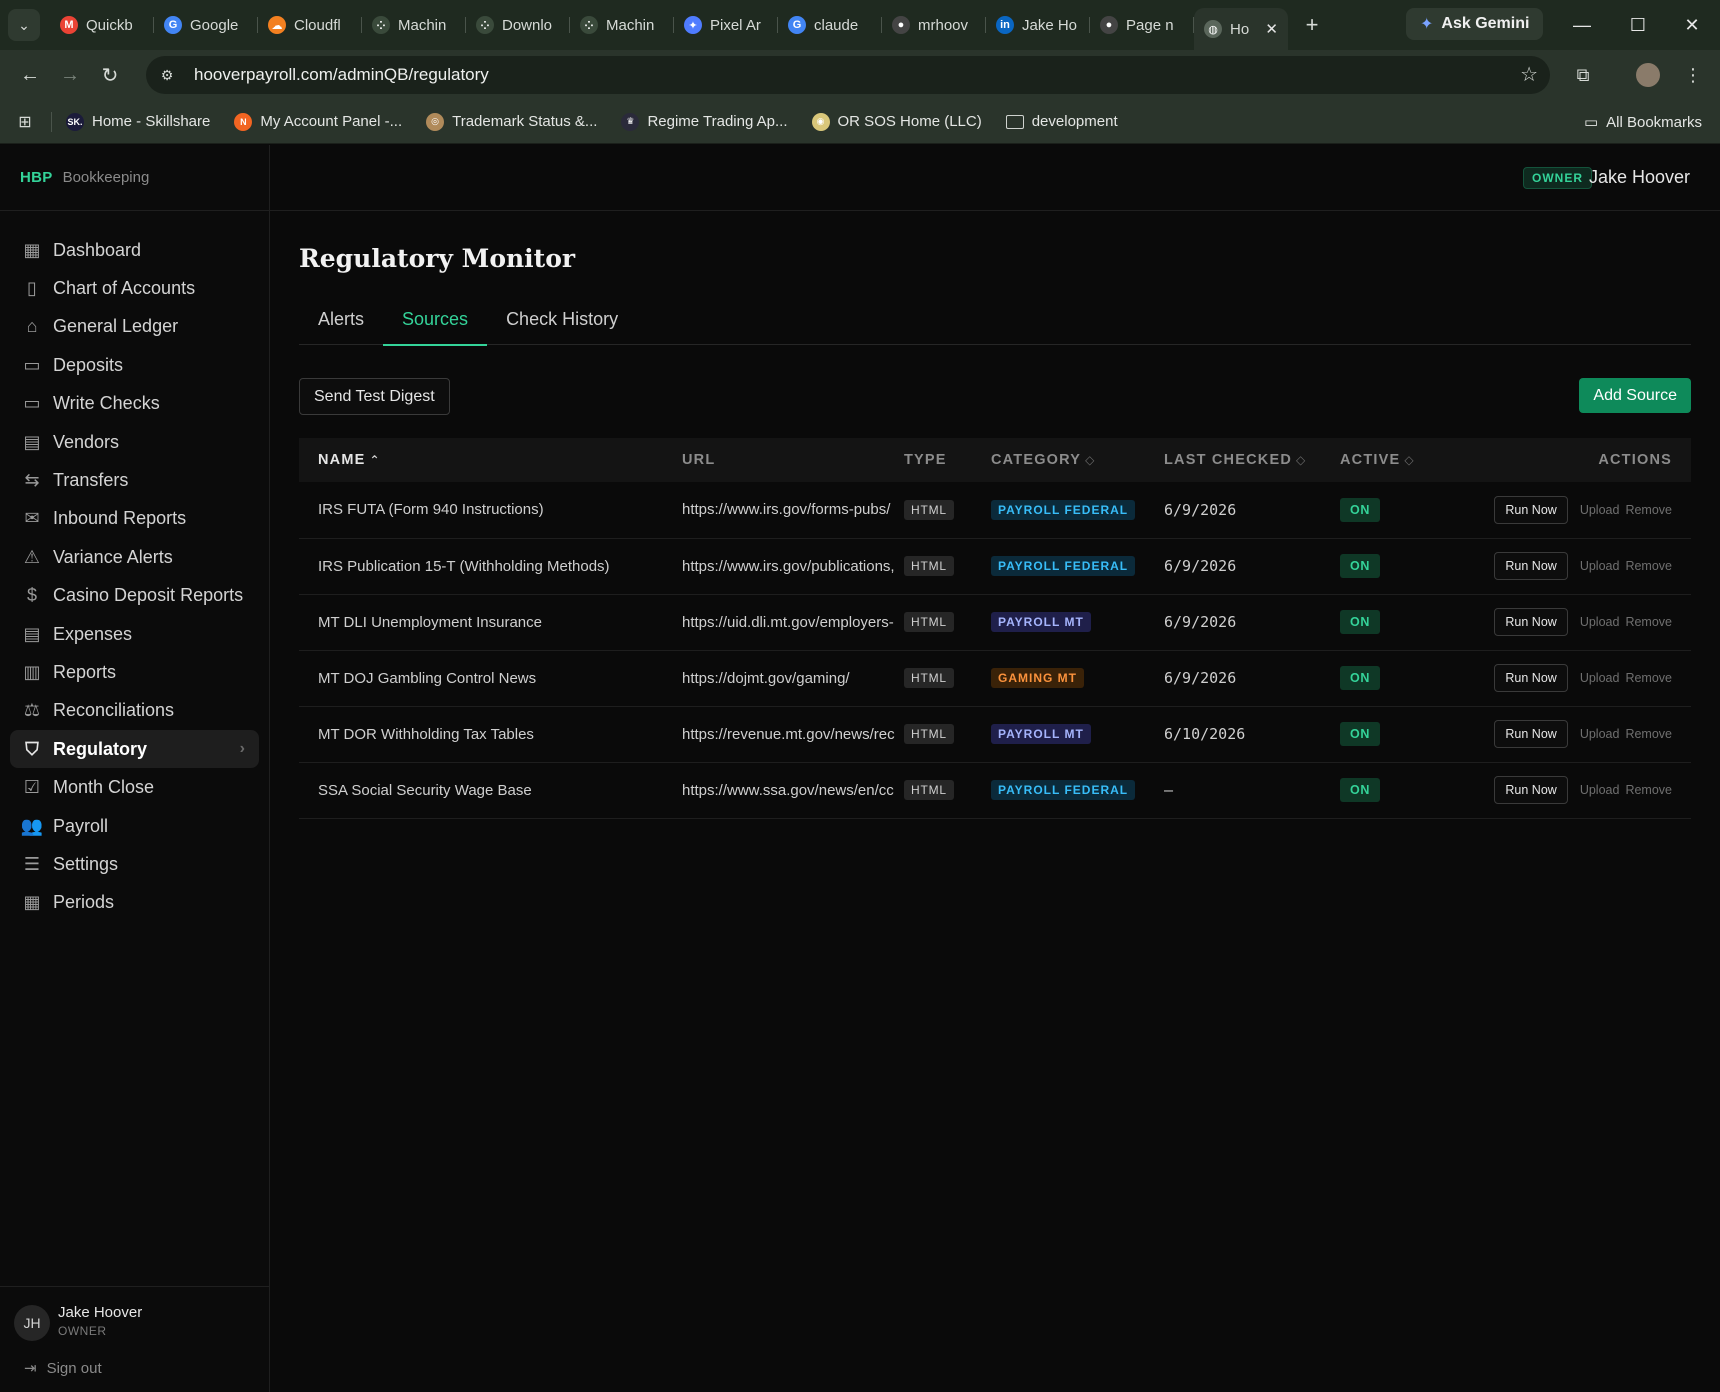 The height and width of the screenshot is (1392, 1720). I want to click on sidebar-item-regulatory: ⛉ Regulatory ›, so click(134, 749).